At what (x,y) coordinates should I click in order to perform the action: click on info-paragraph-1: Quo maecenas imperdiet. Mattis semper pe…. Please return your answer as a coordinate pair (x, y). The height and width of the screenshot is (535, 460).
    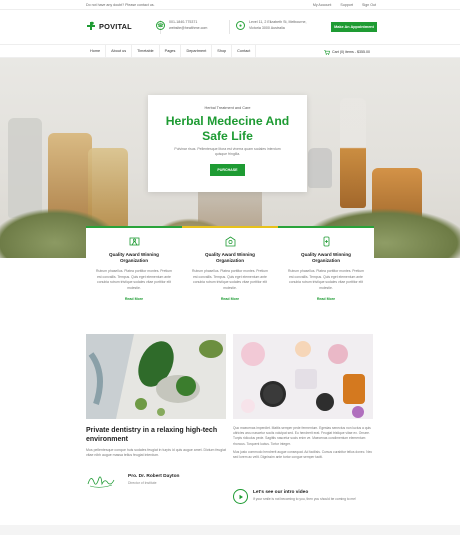
    Looking at the image, I should click on (302, 436).